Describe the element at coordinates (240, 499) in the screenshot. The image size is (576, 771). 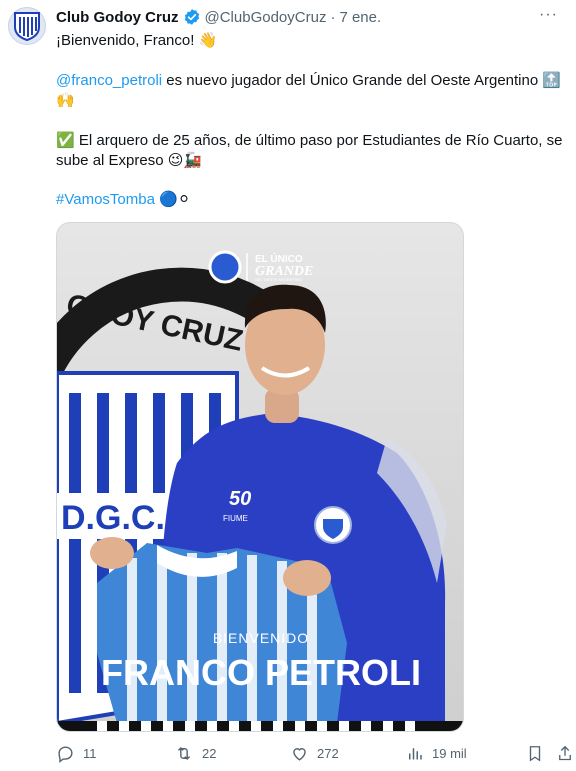
I see `shirt-number: 50` at that location.